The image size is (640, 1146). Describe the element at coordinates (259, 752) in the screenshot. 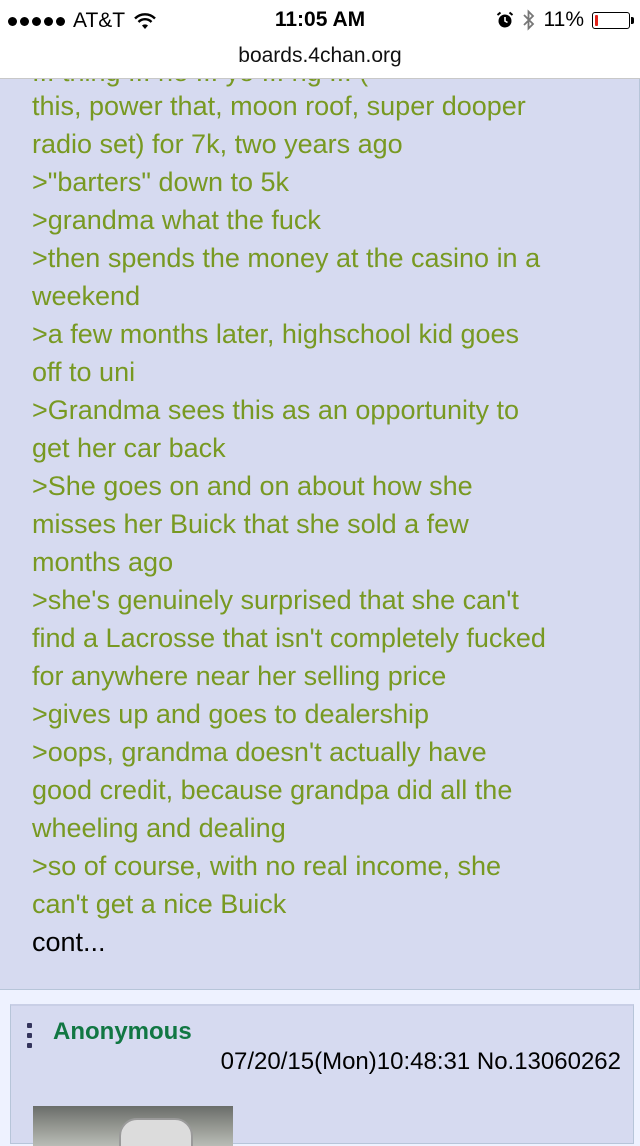

I see `post-line: >oops, grandma doesn't actually have` at that location.